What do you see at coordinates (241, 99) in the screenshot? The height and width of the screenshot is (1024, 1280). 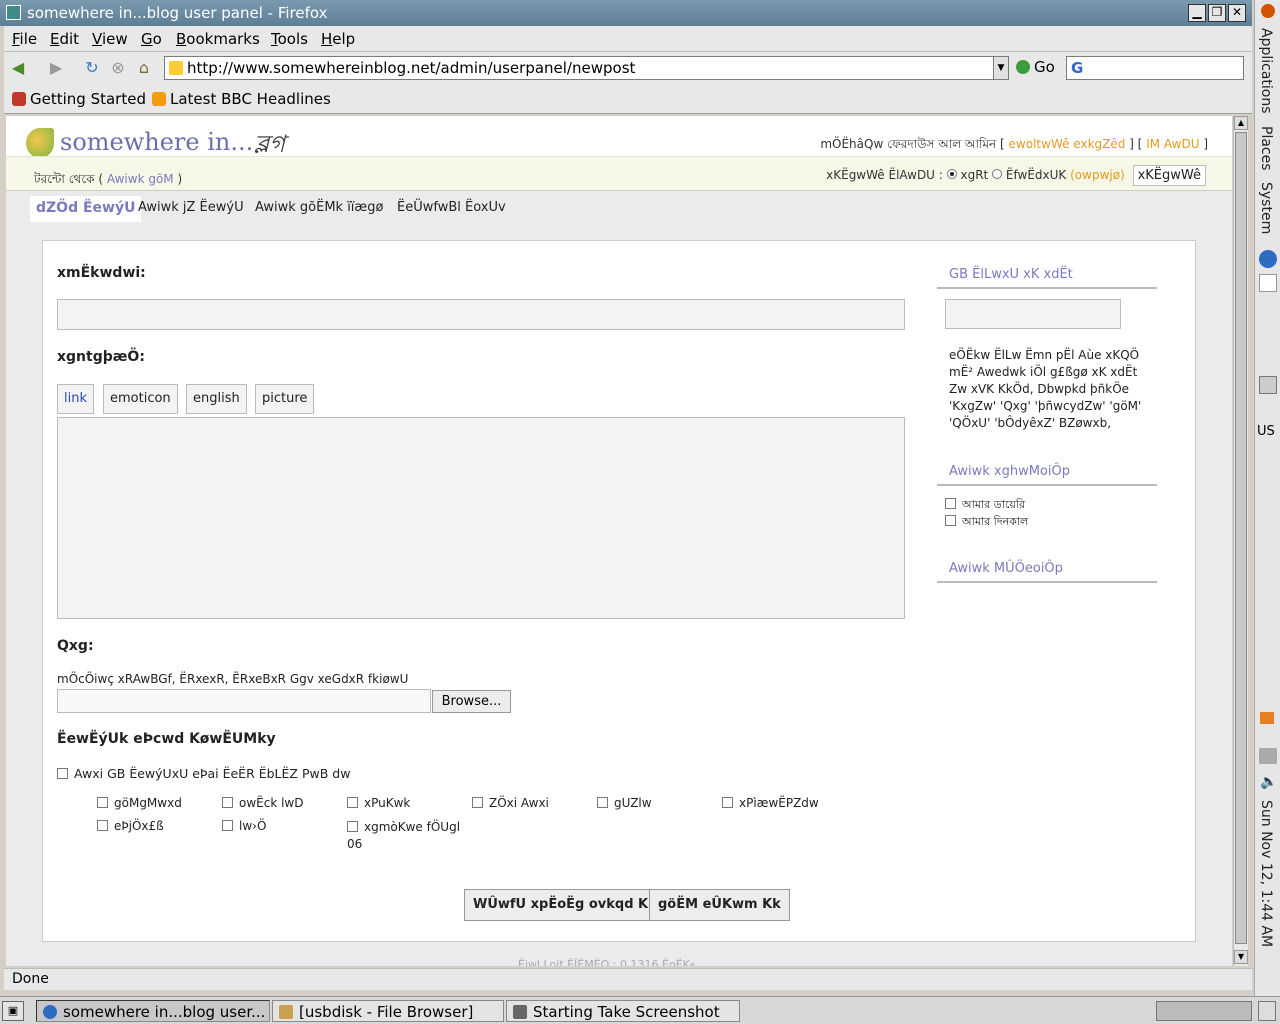 I see `bookmark-bbc-headlines: Latest BBC Headlines` at bounding box center [241, 99].